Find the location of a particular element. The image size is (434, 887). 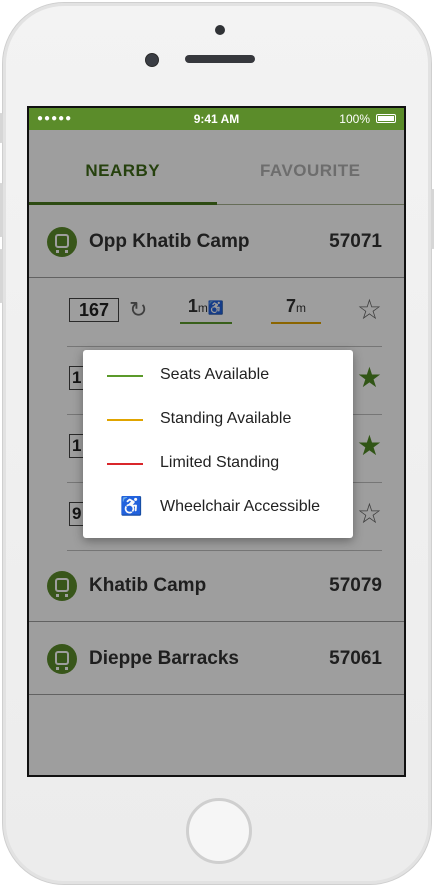

legend-item-standing: Standing Available is located at coordinates (218, 420).